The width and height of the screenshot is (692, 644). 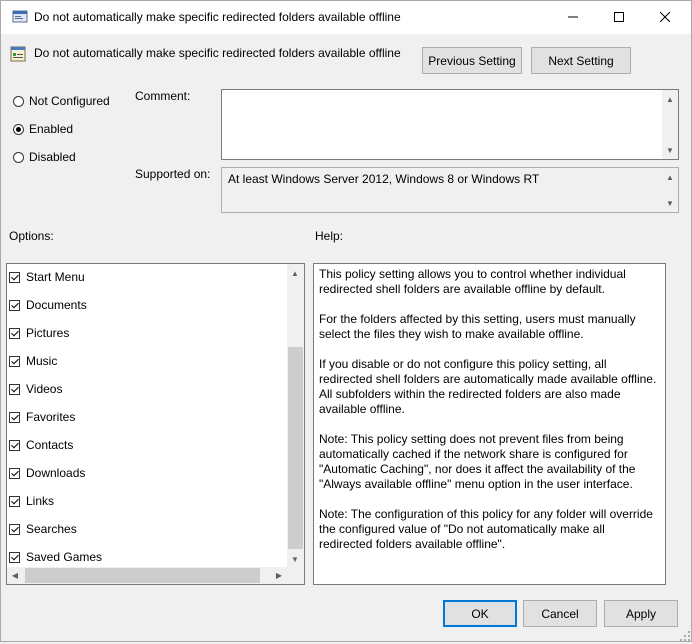 I want to click on setting-icon, so click(x=18, y=54).